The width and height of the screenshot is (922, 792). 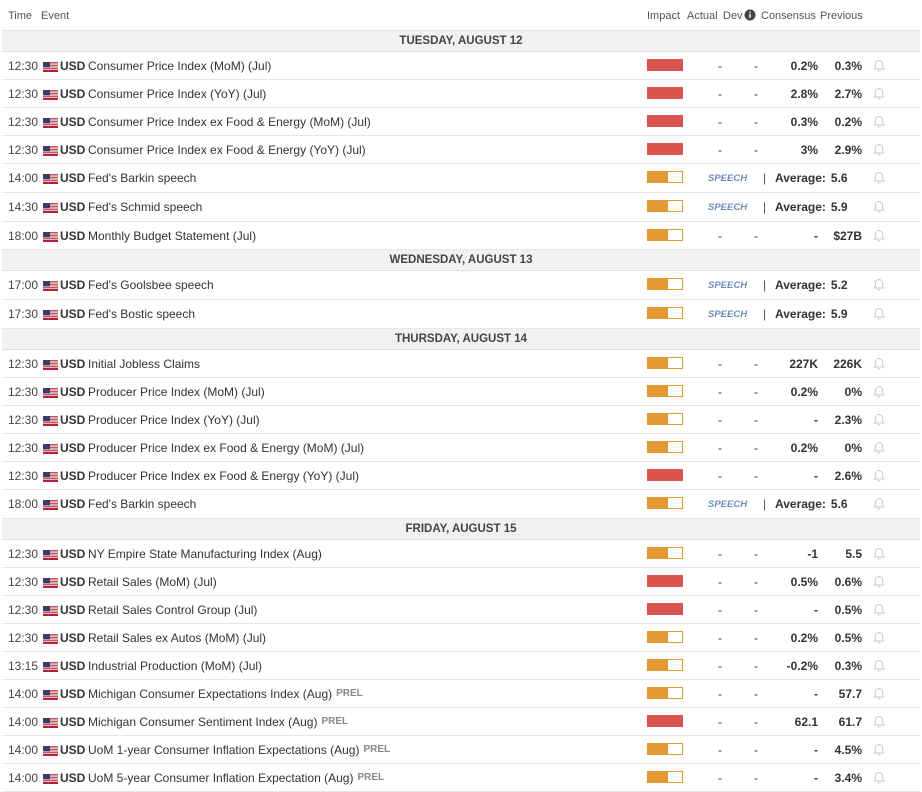 I want to click on col-consensus-header: Consensus, so click(x=788, y=16).